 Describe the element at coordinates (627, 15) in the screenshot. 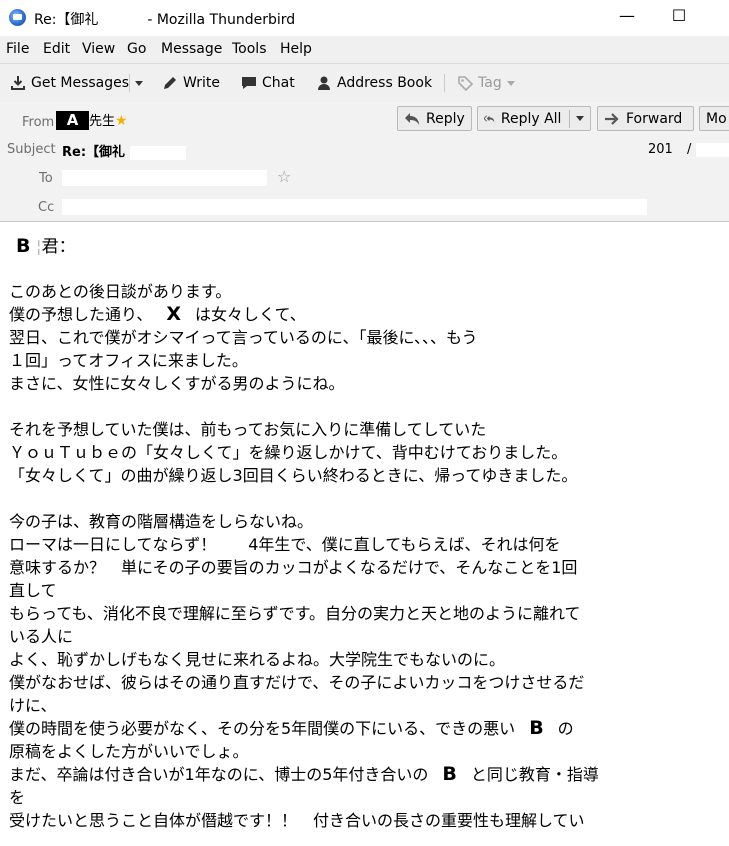

I see `minimize-button: —` at that location.